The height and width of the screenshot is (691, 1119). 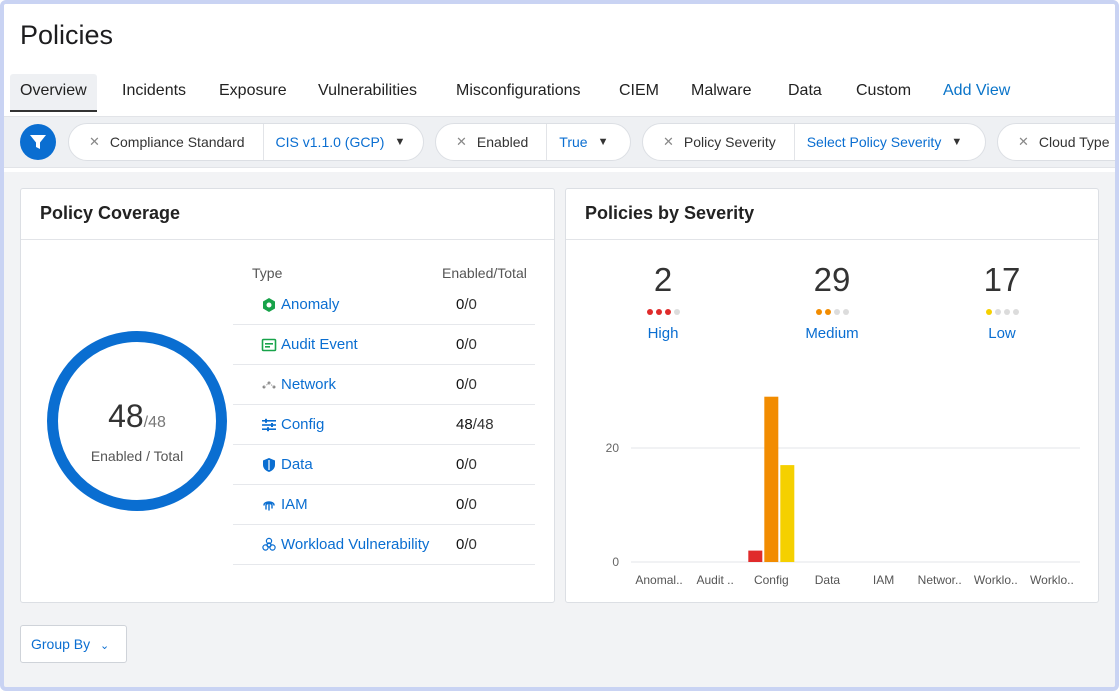 What do you see at coordinates (246, 142) in the screenshot?
I see `filter-chip-compliance-standard: ✕ Compliance Standard CIS v1.1.0 (GCP) ▼` at bounding box center [246, 142].